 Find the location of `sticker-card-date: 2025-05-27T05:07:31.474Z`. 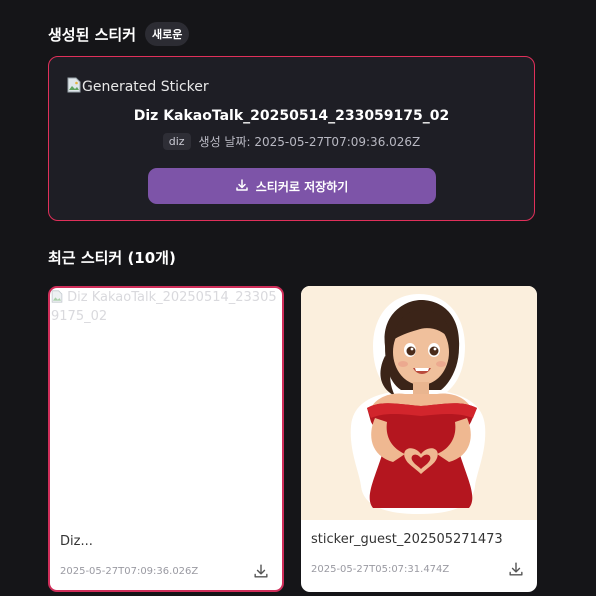

sticker-card-date: 2025-05-27T05:07:31.474Z is located at coordinates (380, 569).